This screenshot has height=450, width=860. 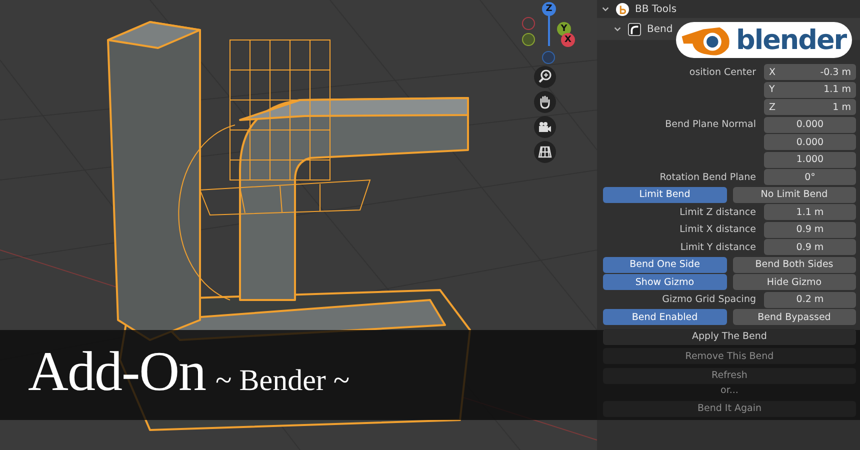 I want to click on toggle-button: Bend Enabled, so click(x=664, y=317).